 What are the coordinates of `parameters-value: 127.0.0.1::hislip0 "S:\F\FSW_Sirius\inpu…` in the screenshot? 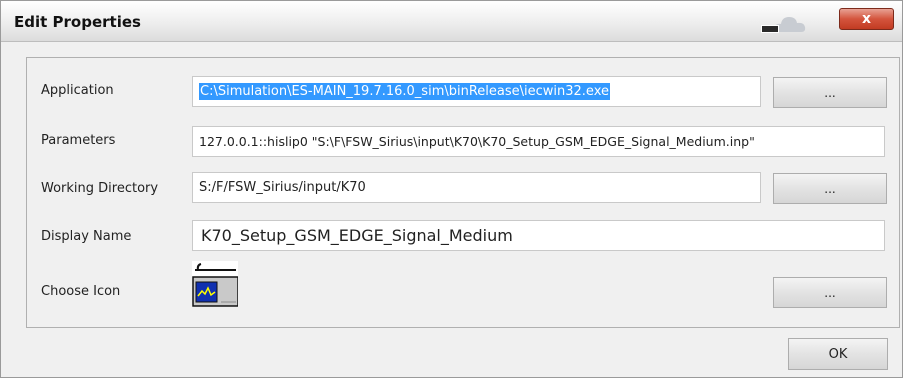 It's located at (477, 141).